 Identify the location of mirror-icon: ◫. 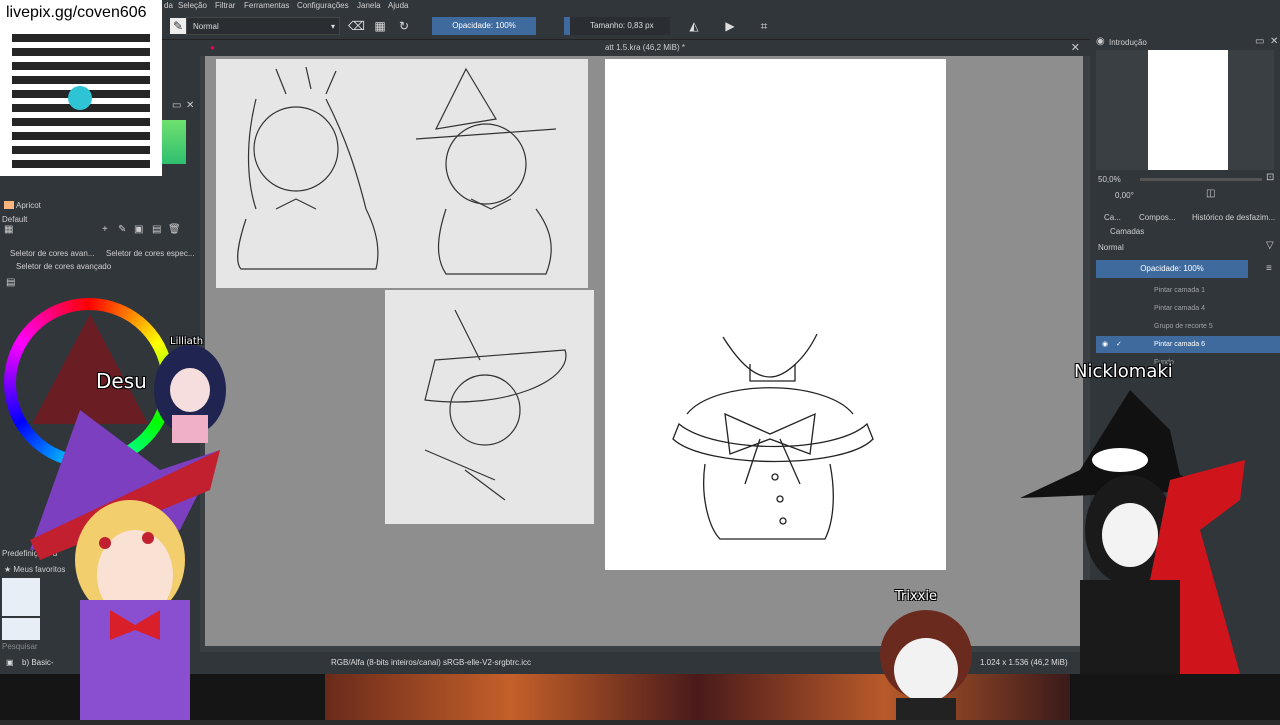
(1210, 193).